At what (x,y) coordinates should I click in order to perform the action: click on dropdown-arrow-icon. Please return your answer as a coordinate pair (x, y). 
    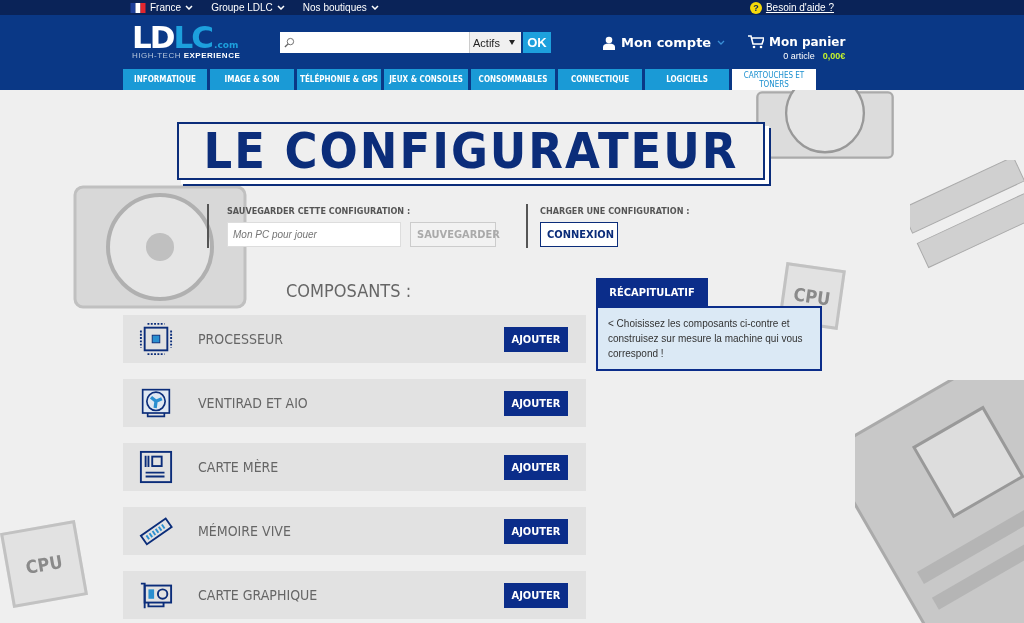
    Looking at the image, I should click on (511, 42).